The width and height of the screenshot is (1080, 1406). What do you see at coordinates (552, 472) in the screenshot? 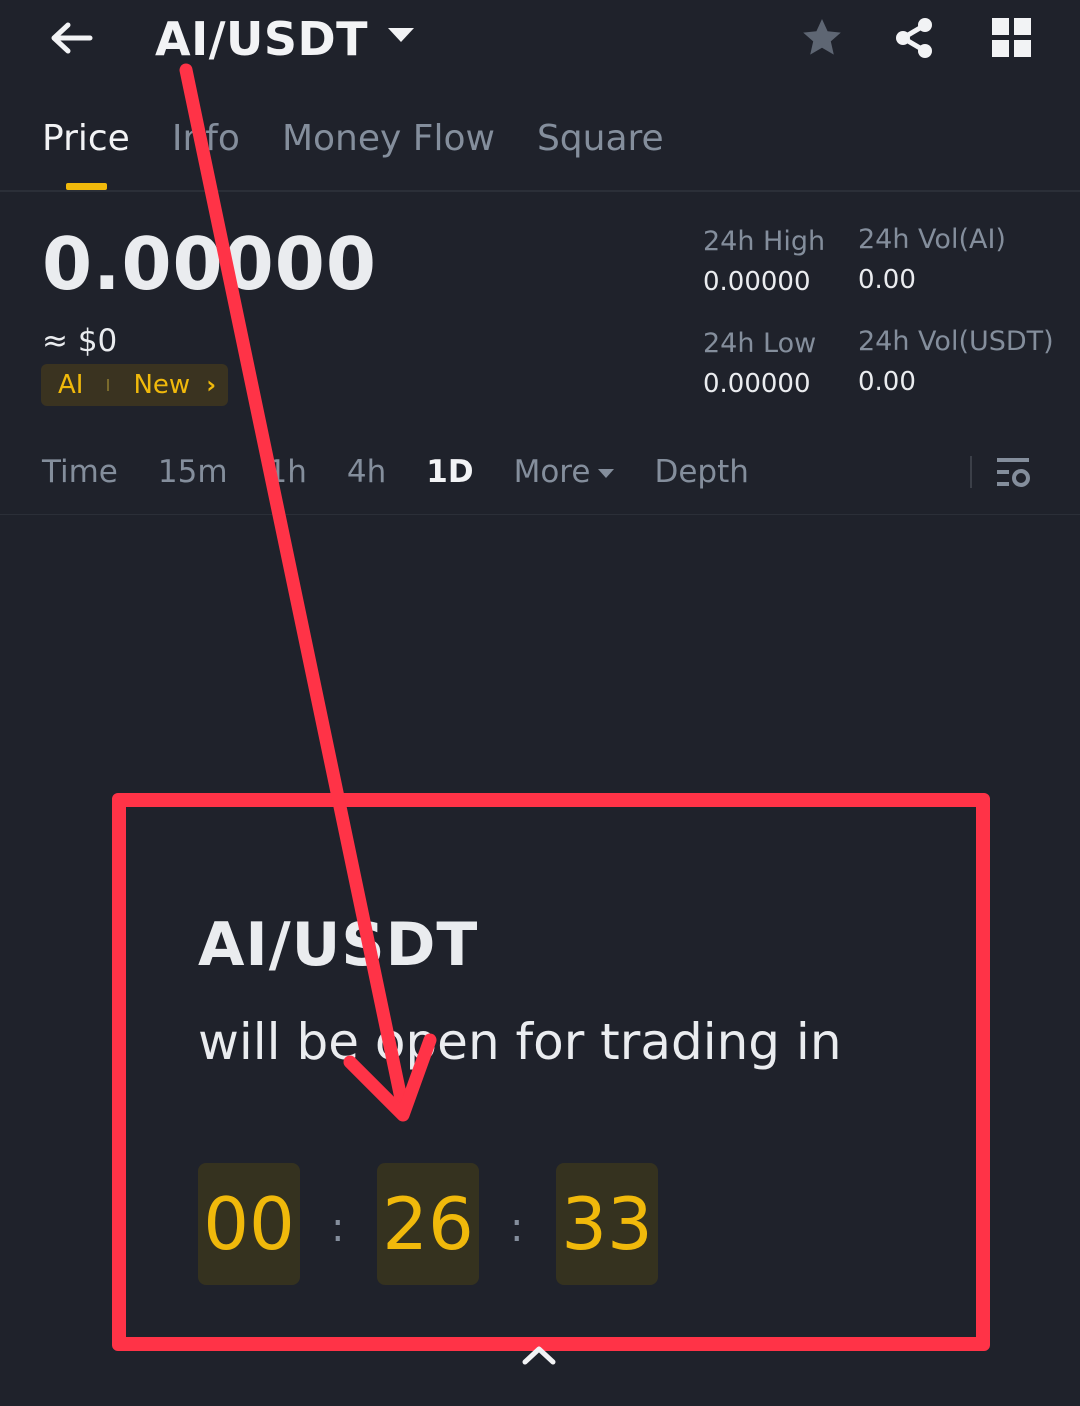
I see `interval-more-label: More` at bounding box center [552, 472].